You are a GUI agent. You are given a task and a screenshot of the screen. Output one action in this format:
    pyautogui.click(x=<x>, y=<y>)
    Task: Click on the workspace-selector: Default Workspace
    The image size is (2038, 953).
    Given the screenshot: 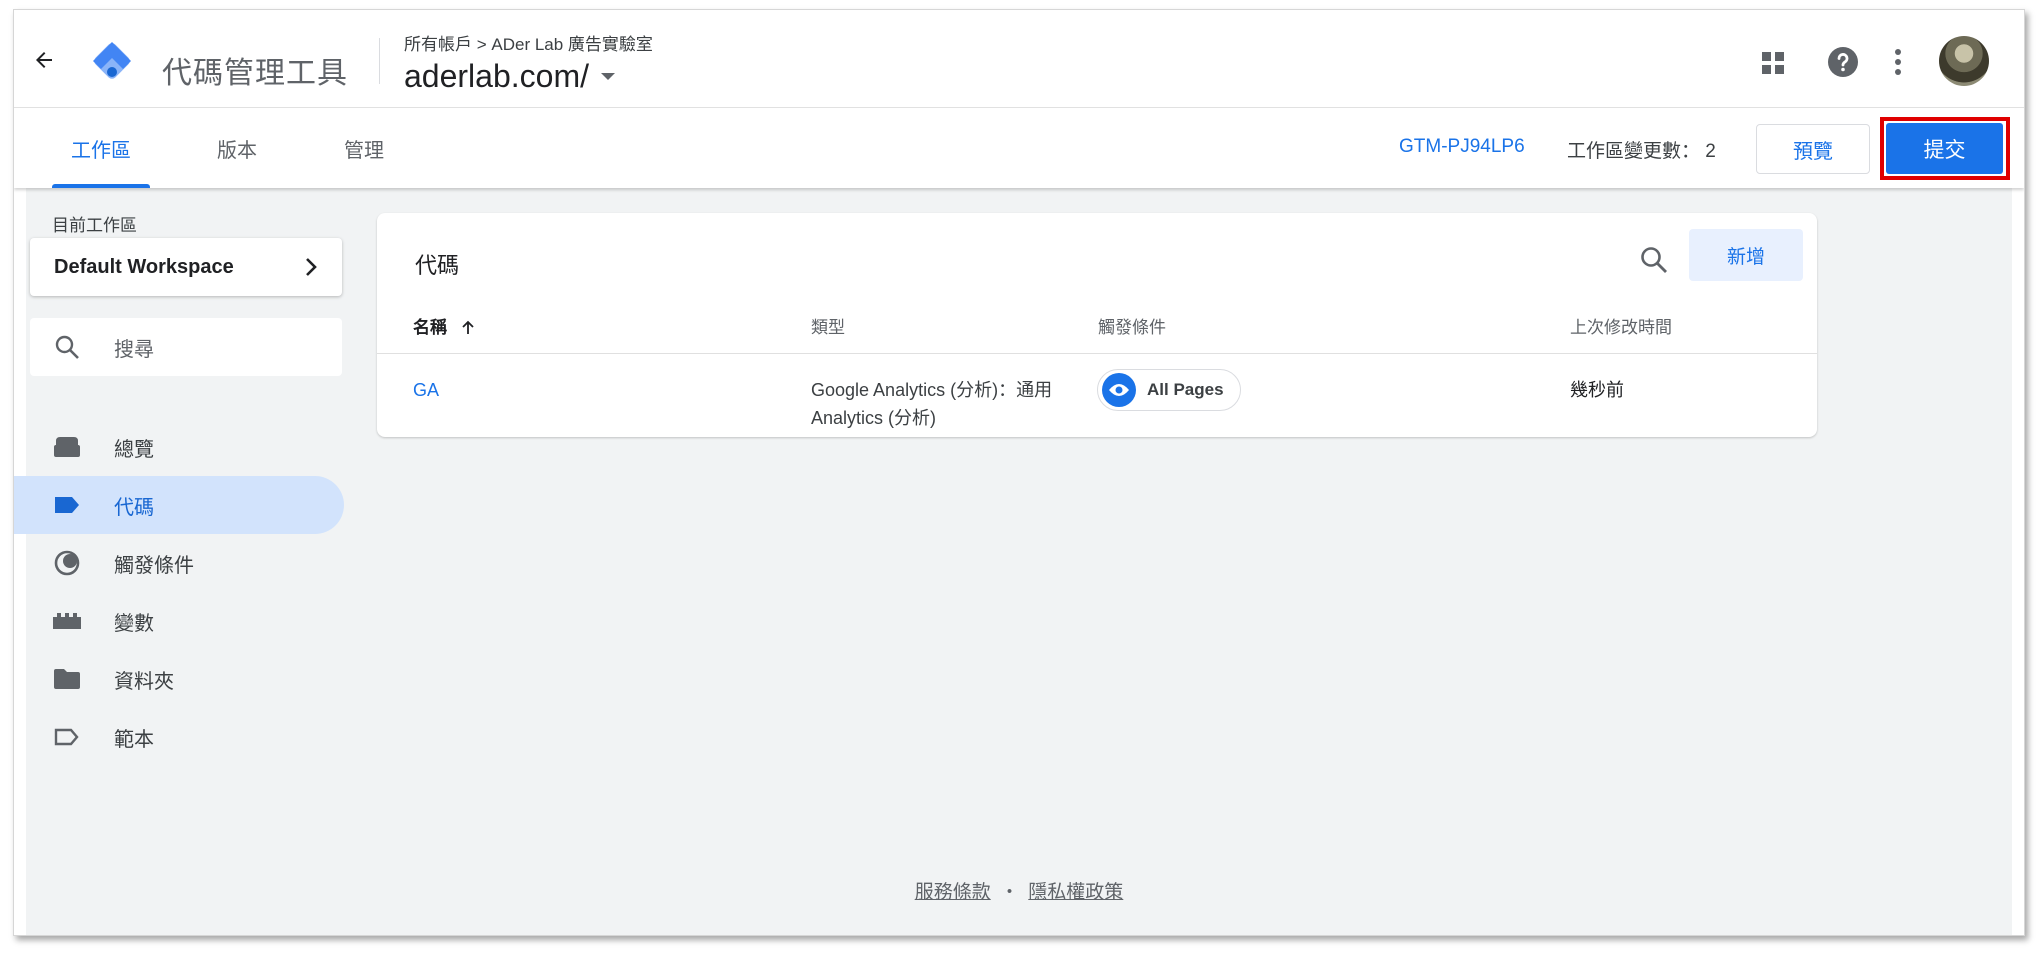 What is the action you would take?
    pyautogui.click(x=186, y=267)
    